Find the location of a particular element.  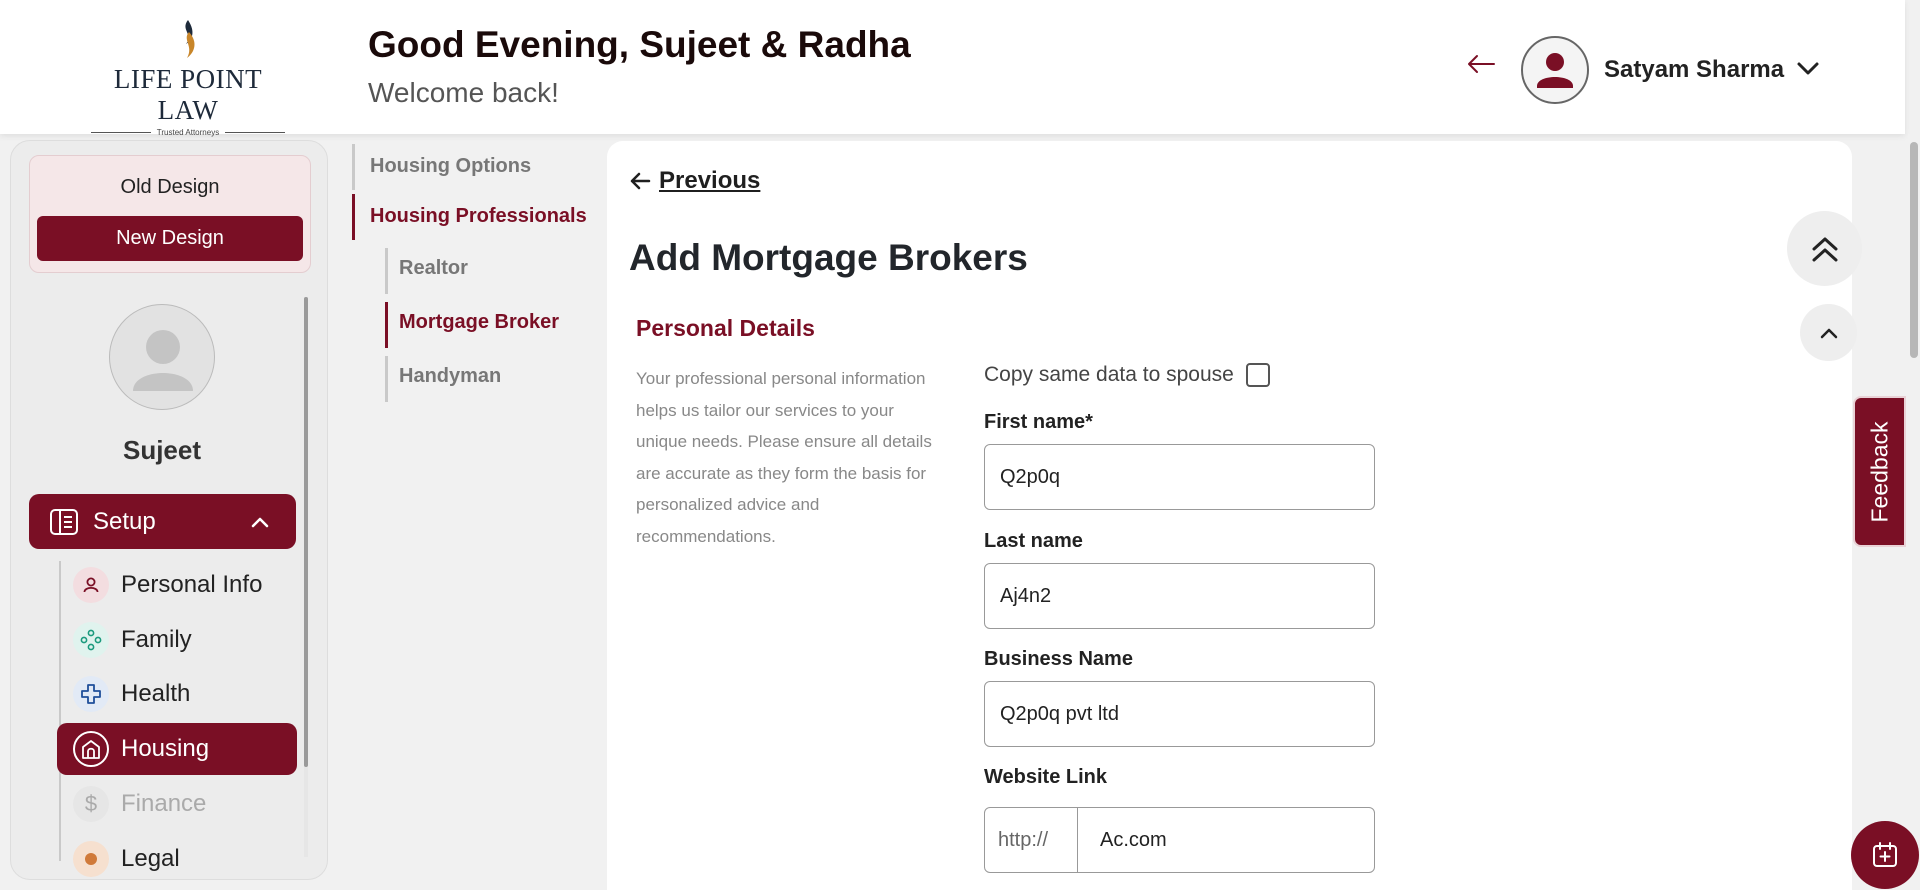

back-arrow-icon is located at coordinates (1481, 64).